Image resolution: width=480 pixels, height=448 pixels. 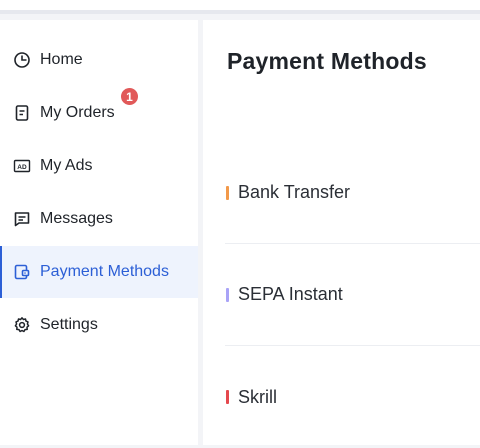 I want to click on notification-badge: 1, so click(x=129, y=96).